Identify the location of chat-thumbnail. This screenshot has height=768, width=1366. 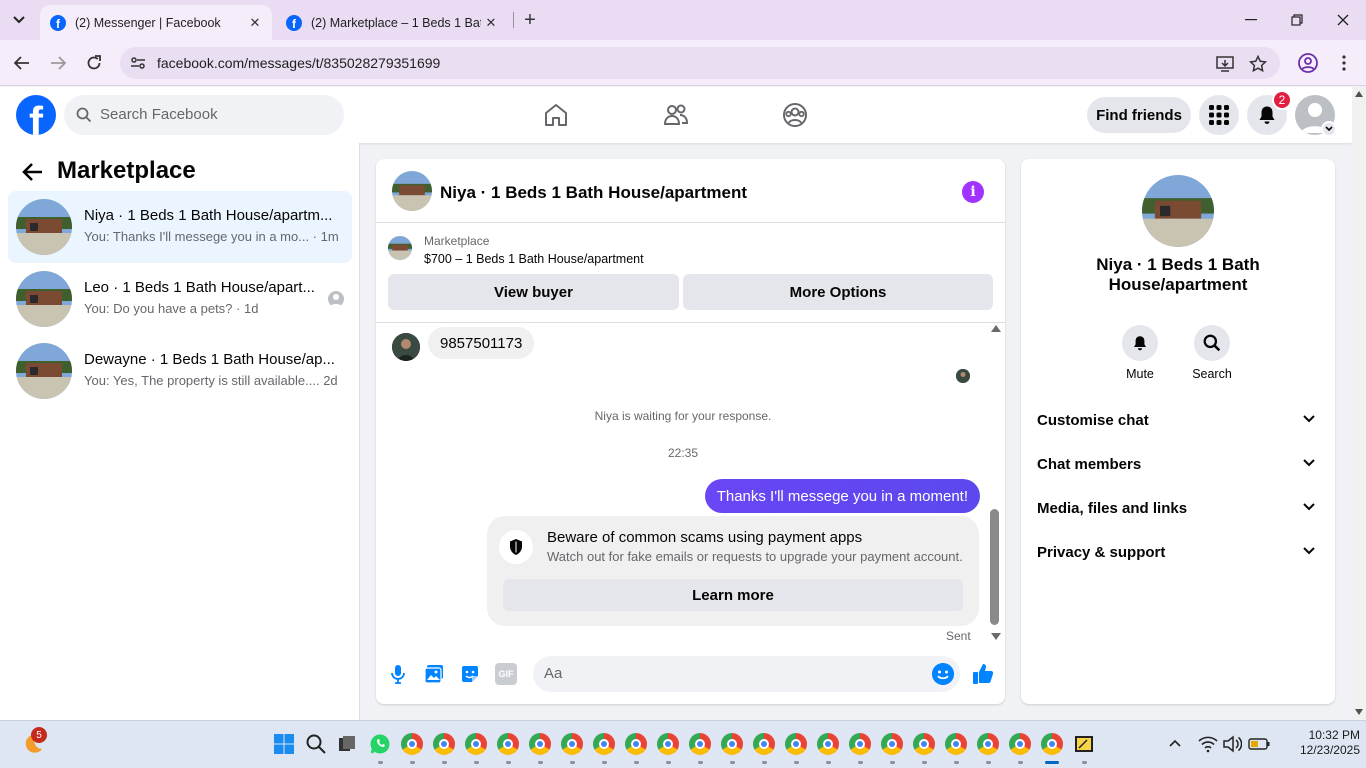
(412, 191).